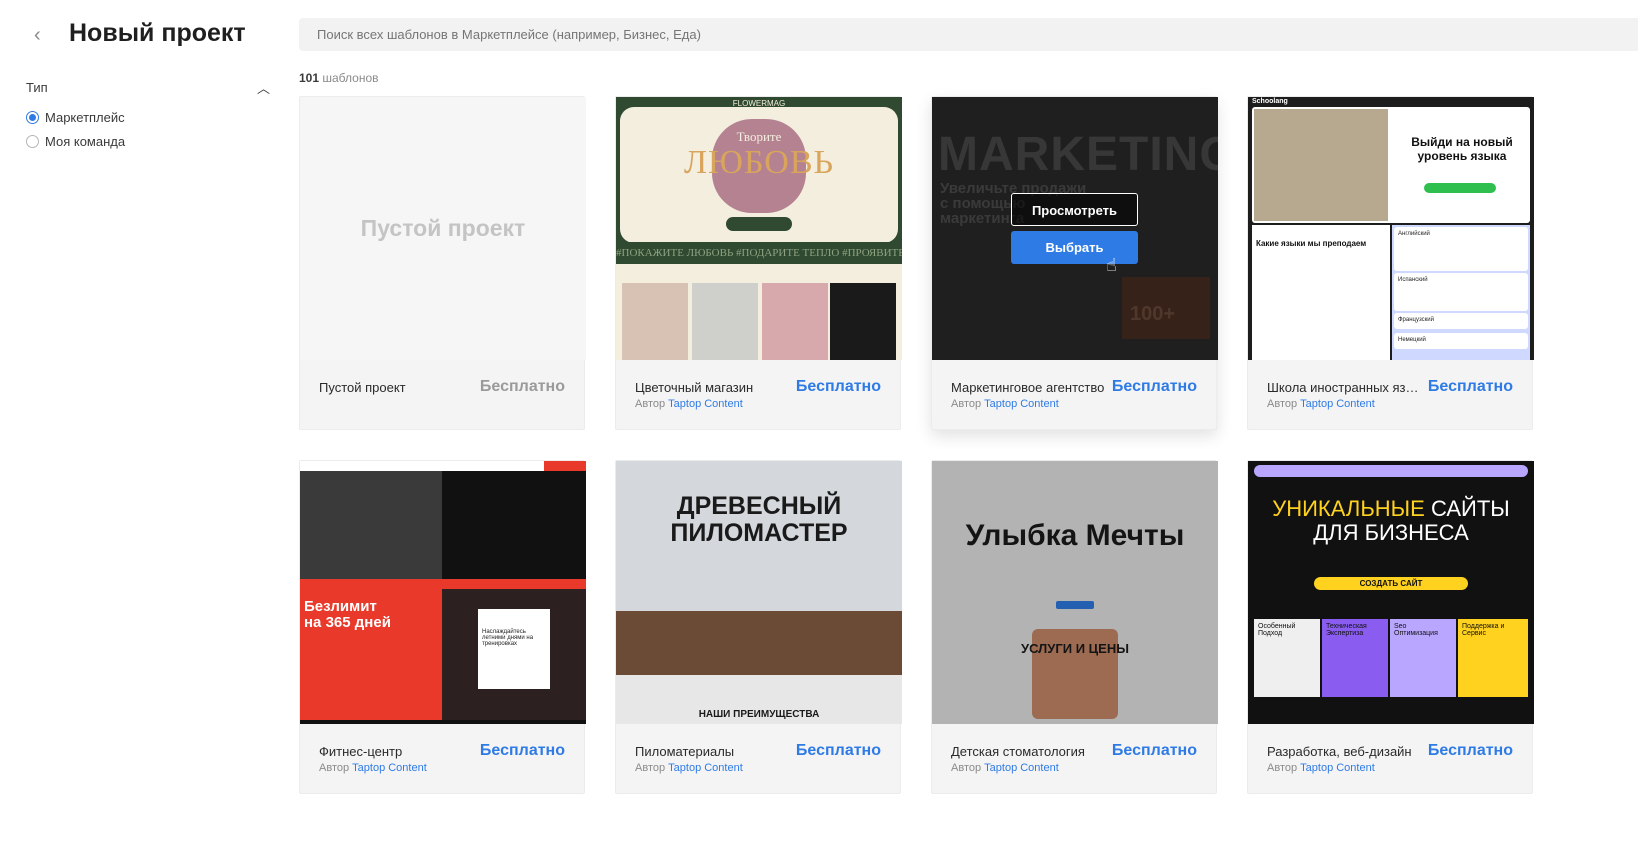 This screenshot has height=851, width=1638. What do you see at coordinates (759, 136) in the screenshot?
I see `preview-line1: Творите` at bounding box center [759, 136].